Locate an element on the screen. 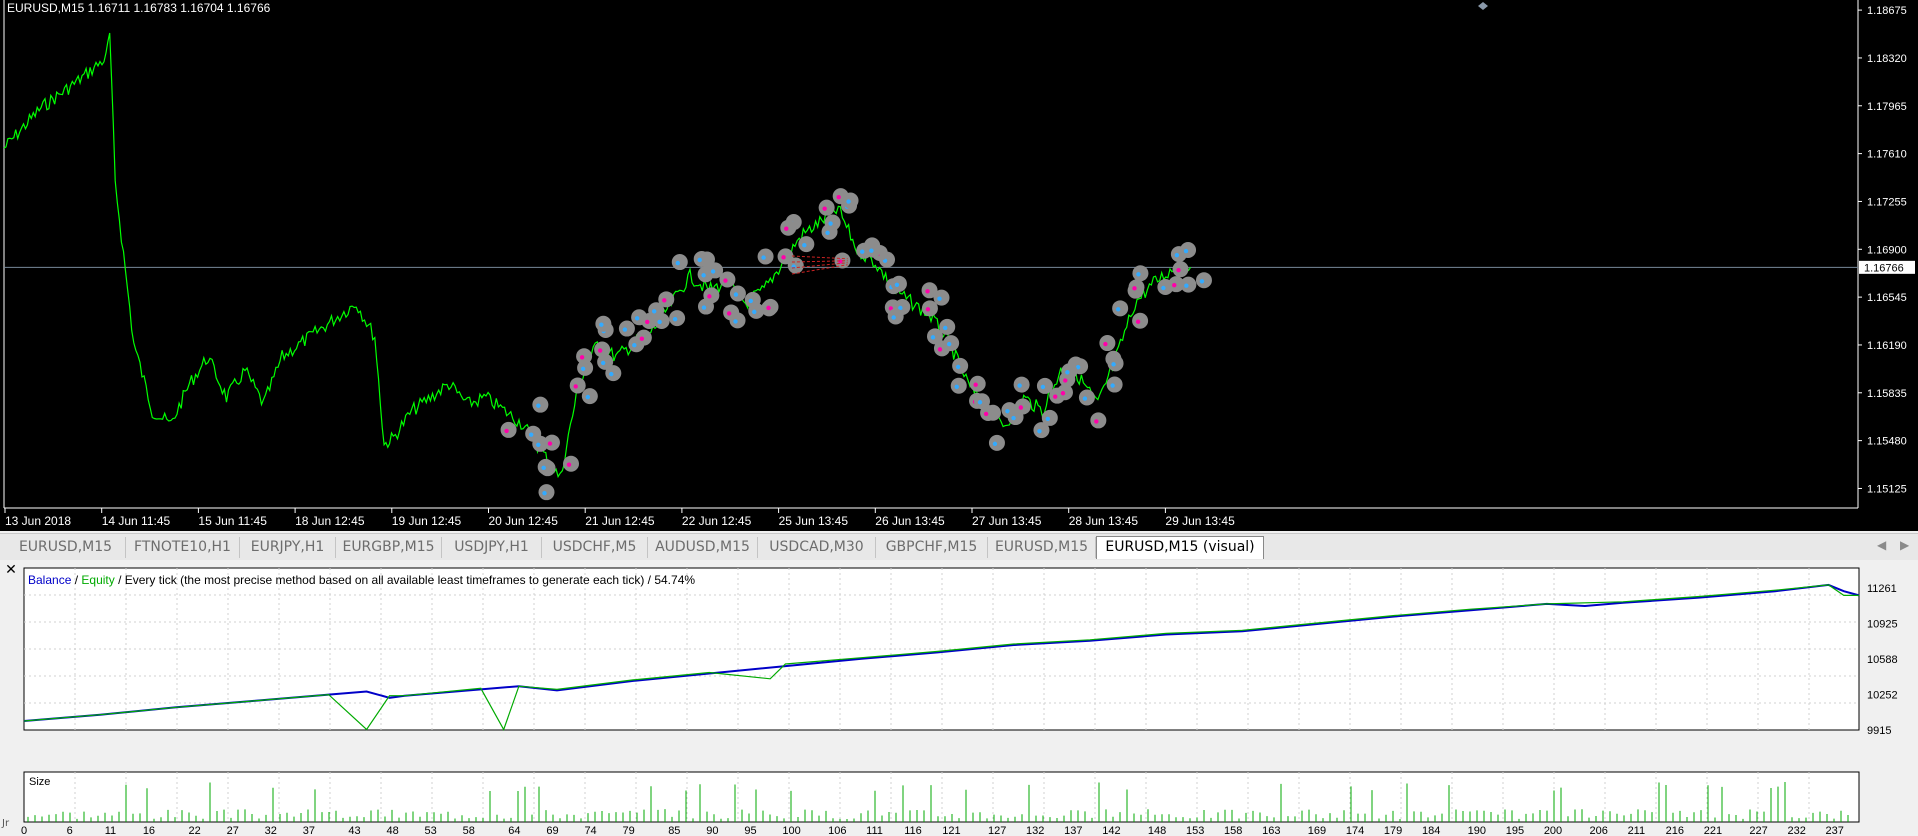 The height and width of the screenshot is (836, 1918). x-tick-label: 43 is located at coordinates (354, 830).